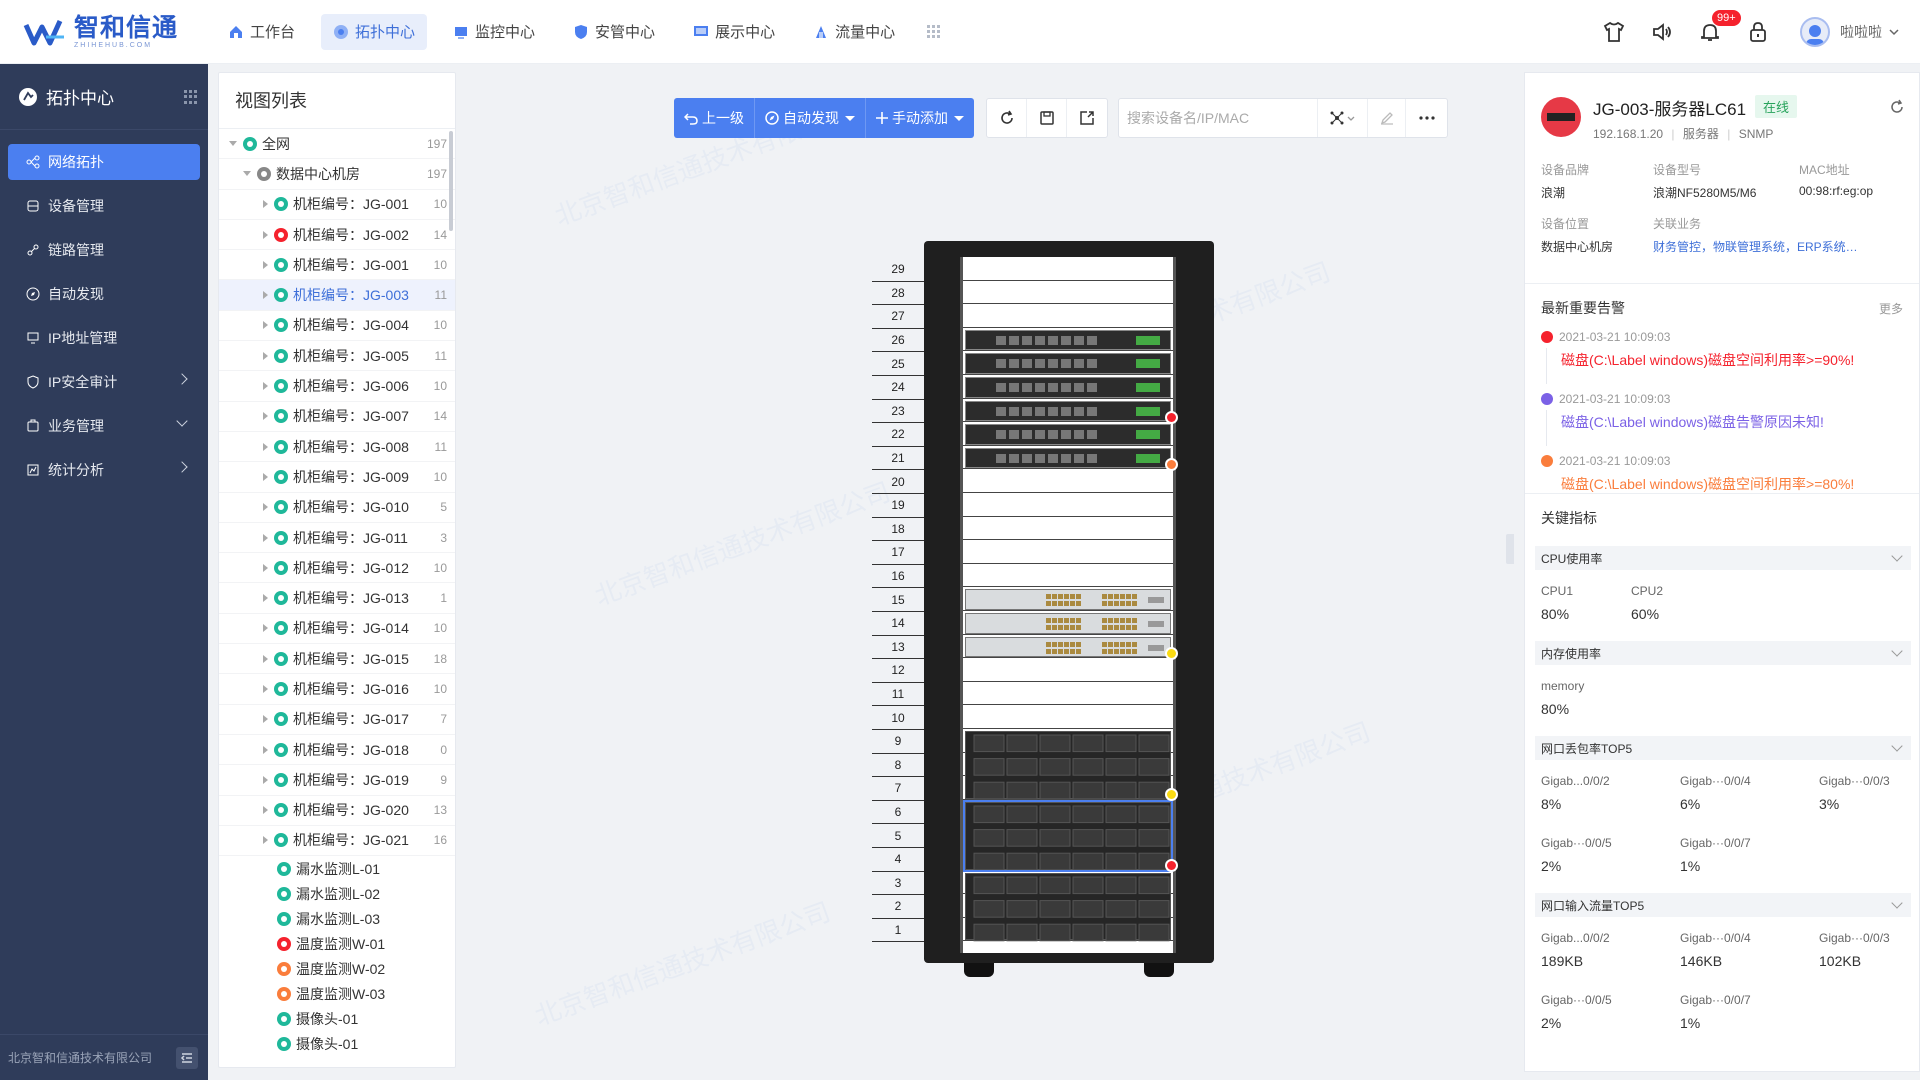 This screenshot has width=1920, height=1080. Describe the element at coordinates (337, 477) in the screenshot. I see `tree-node-cabinet: 机柜编号：JG-009 10` at that location.